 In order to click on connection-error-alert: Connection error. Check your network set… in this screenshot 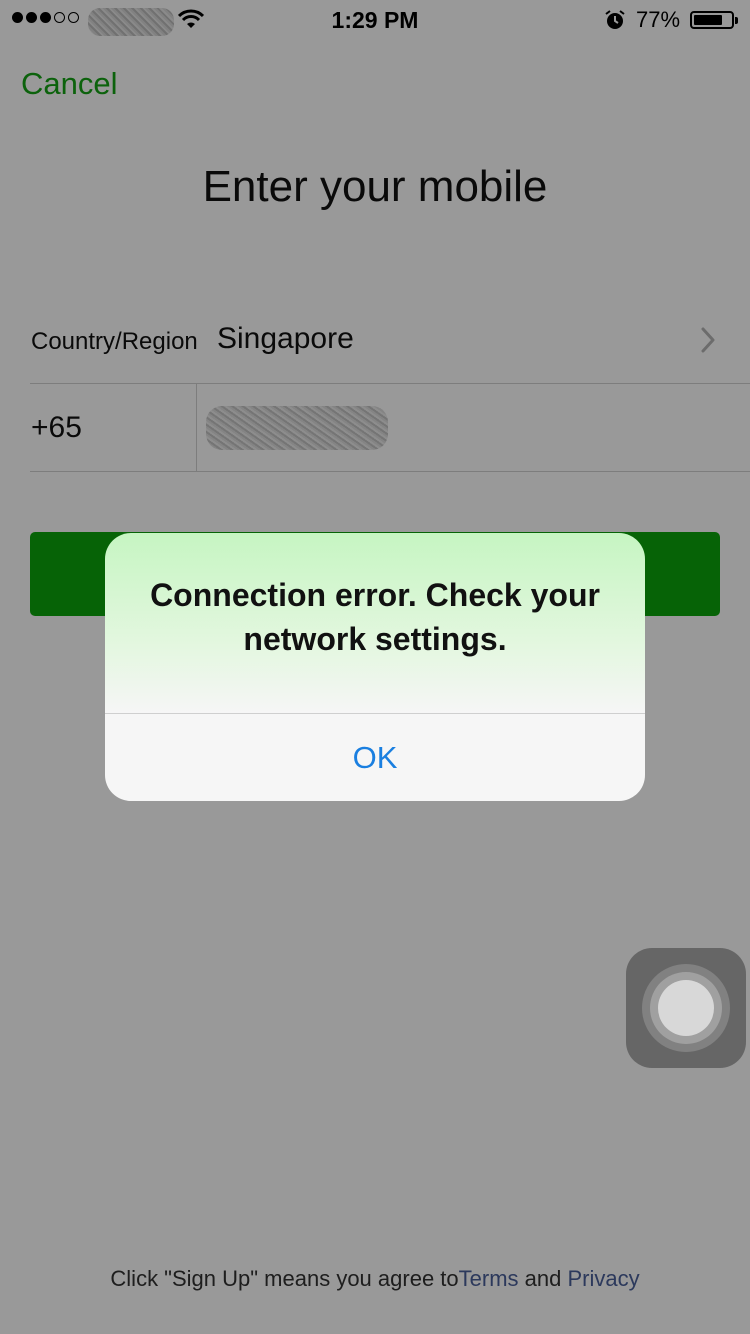, I will do `click(375, 667)`.